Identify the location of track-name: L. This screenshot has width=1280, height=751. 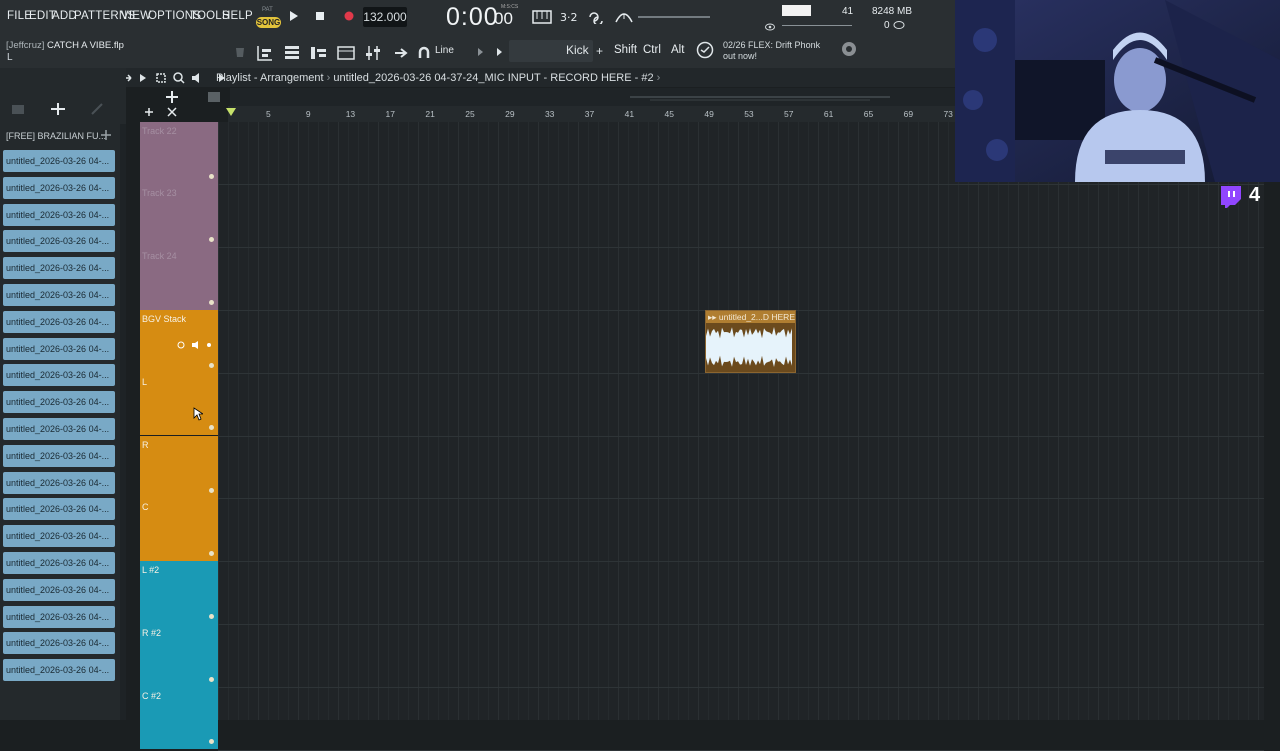
(144, 382).